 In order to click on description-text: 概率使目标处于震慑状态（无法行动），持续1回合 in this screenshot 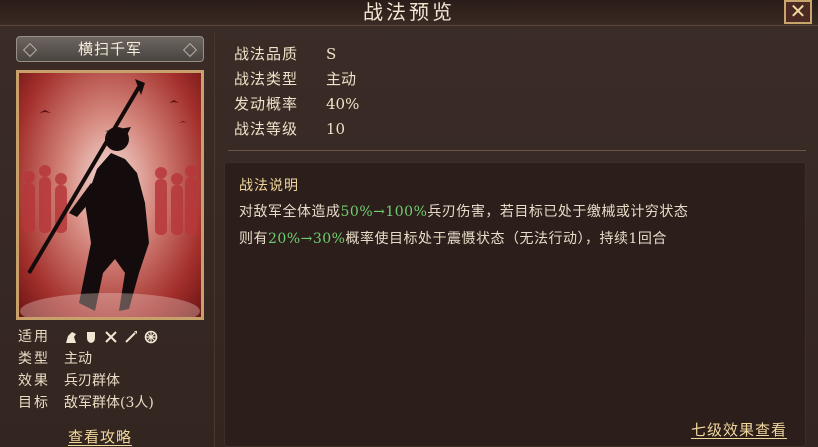, I will do `click(506, 239)`.